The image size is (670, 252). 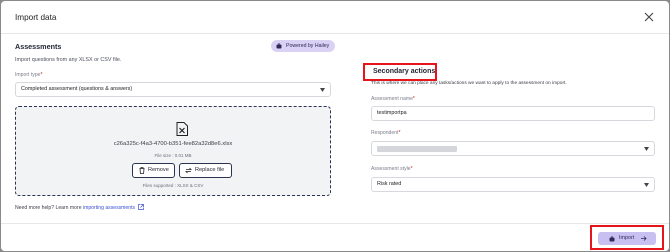 I want to click on dialog-header: Import data, so click(x=335, y=17).